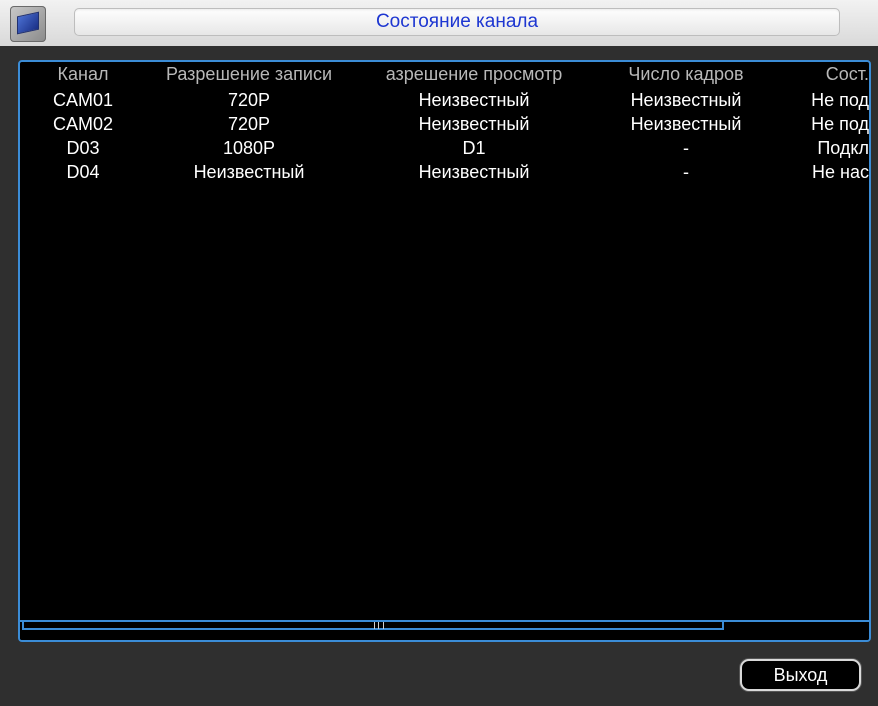 The height and width of the screenshot is (706, 878). Describe the element at coordinates (83, 124) in the screenshot. I see `cell-channel: CAM02` at that location.